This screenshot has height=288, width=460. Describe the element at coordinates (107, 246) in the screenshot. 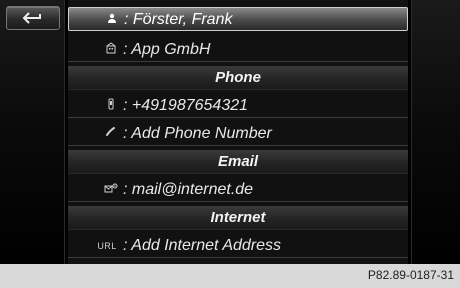

I see `url-icon: URL` at that location.